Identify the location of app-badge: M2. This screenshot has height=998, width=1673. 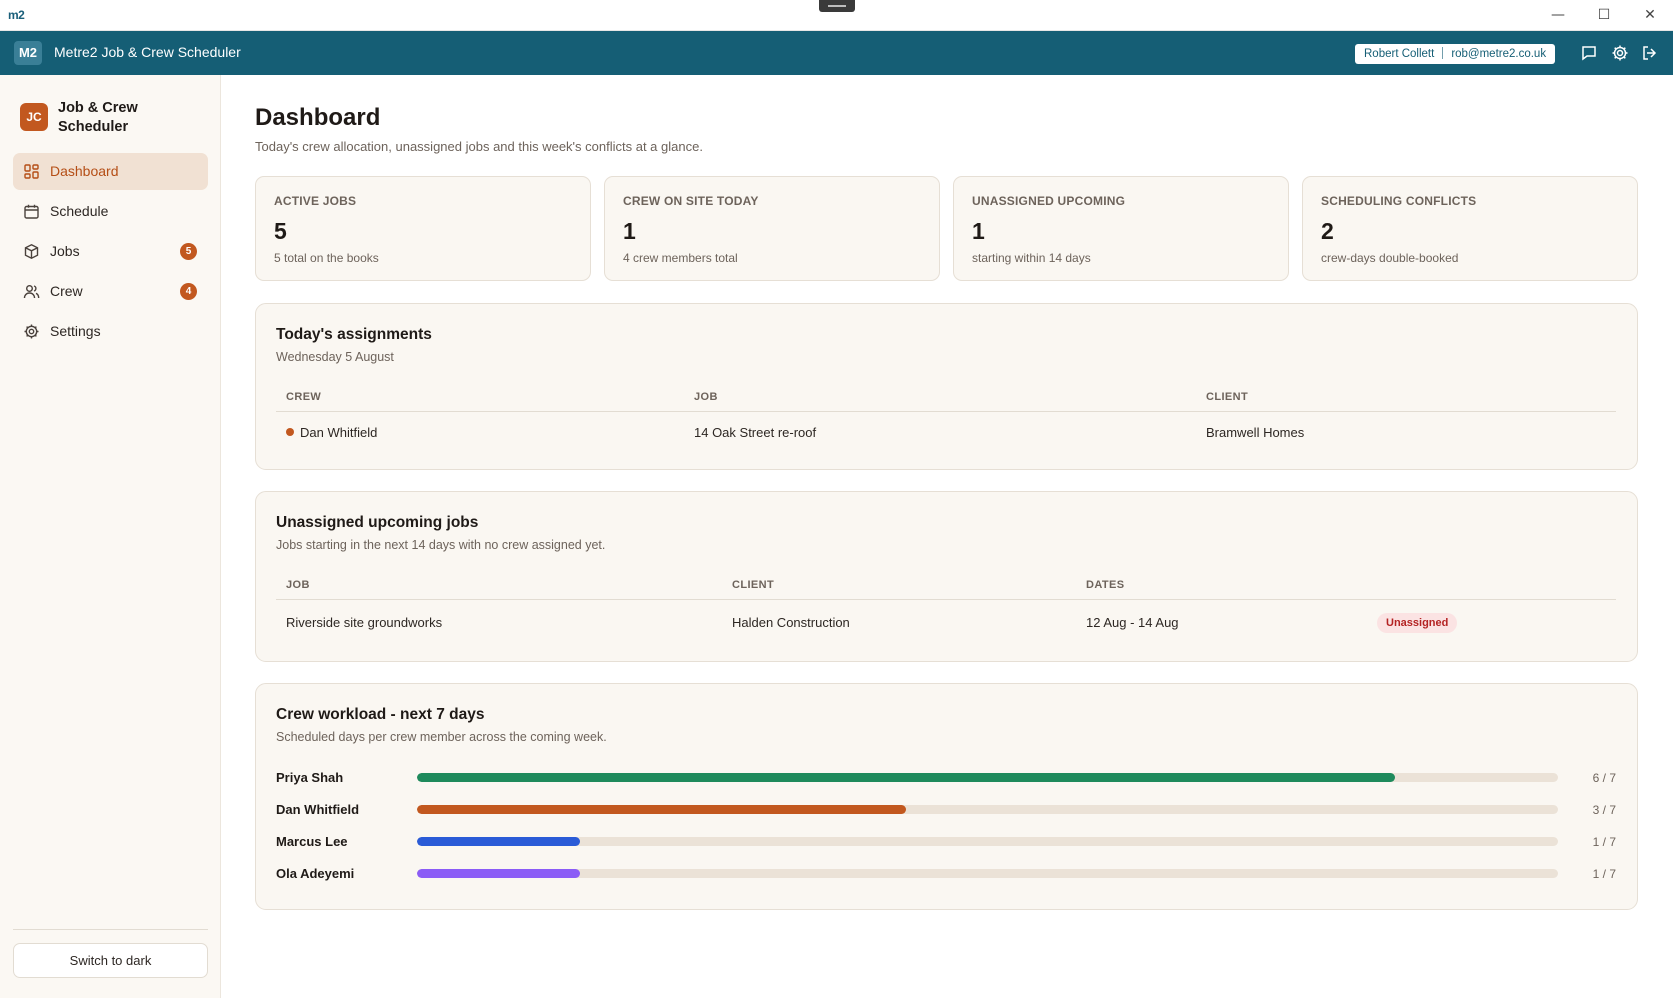
(28, 53).